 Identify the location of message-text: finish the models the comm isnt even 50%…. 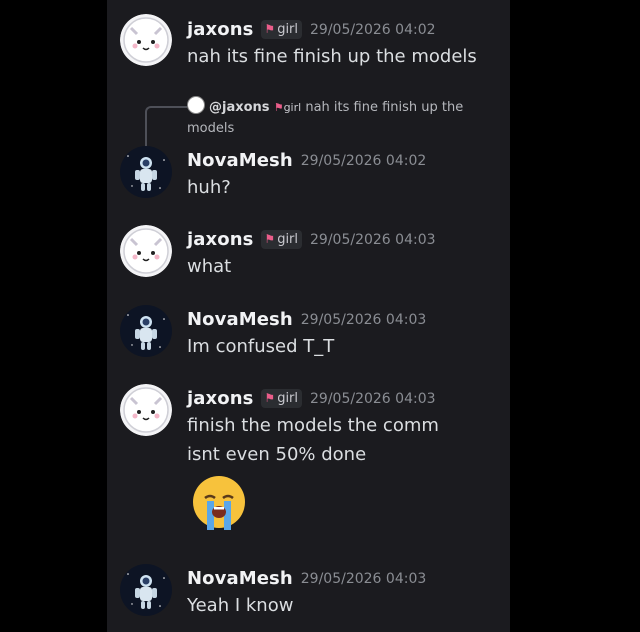
(313, 440).